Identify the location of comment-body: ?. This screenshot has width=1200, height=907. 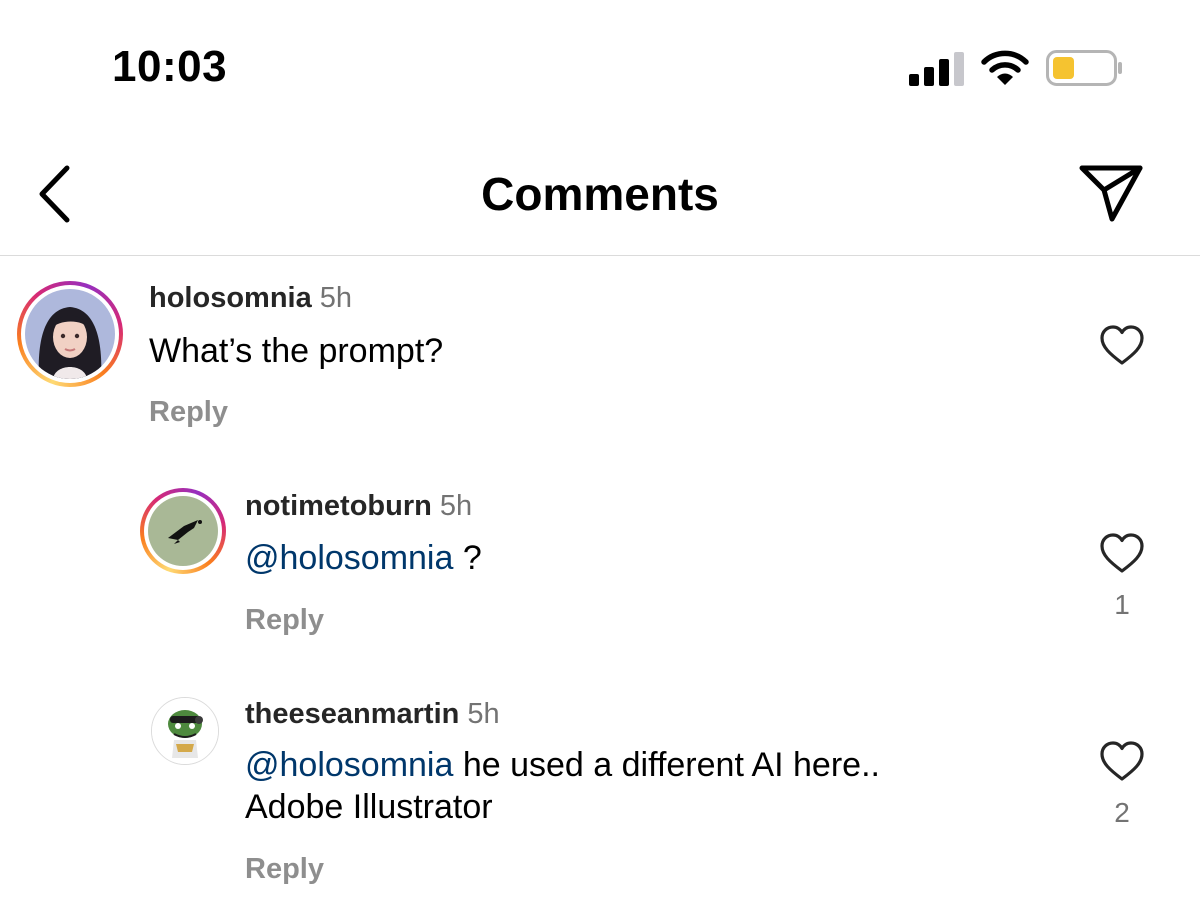
(467, 558).